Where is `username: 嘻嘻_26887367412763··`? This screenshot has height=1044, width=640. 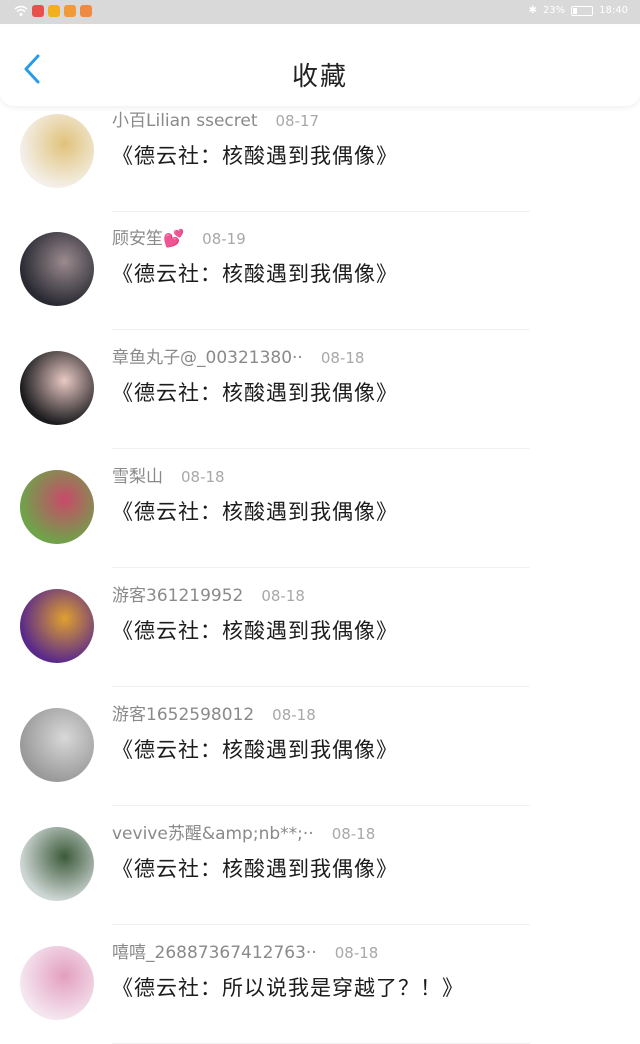
username: 嘻嘻_26887367412763·· is located at coordinates (214, 953).